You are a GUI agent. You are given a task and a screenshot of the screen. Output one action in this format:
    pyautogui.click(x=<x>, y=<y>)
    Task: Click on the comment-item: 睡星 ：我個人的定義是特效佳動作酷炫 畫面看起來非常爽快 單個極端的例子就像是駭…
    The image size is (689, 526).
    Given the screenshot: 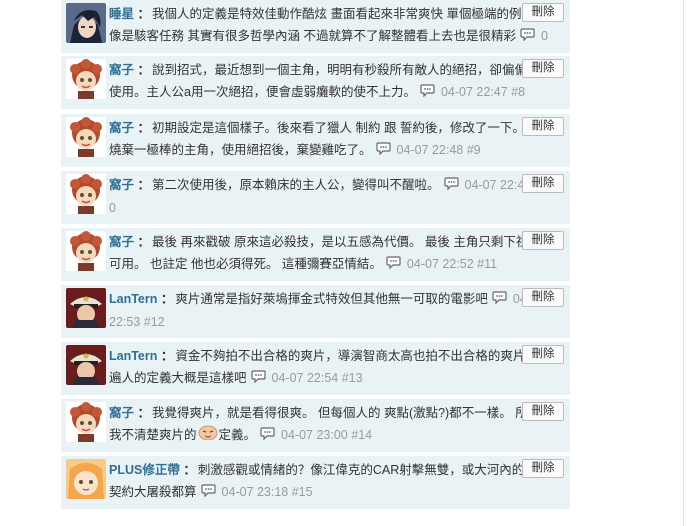 What is the action you would take?
    pyautogui.click(x=315, y=26)
    